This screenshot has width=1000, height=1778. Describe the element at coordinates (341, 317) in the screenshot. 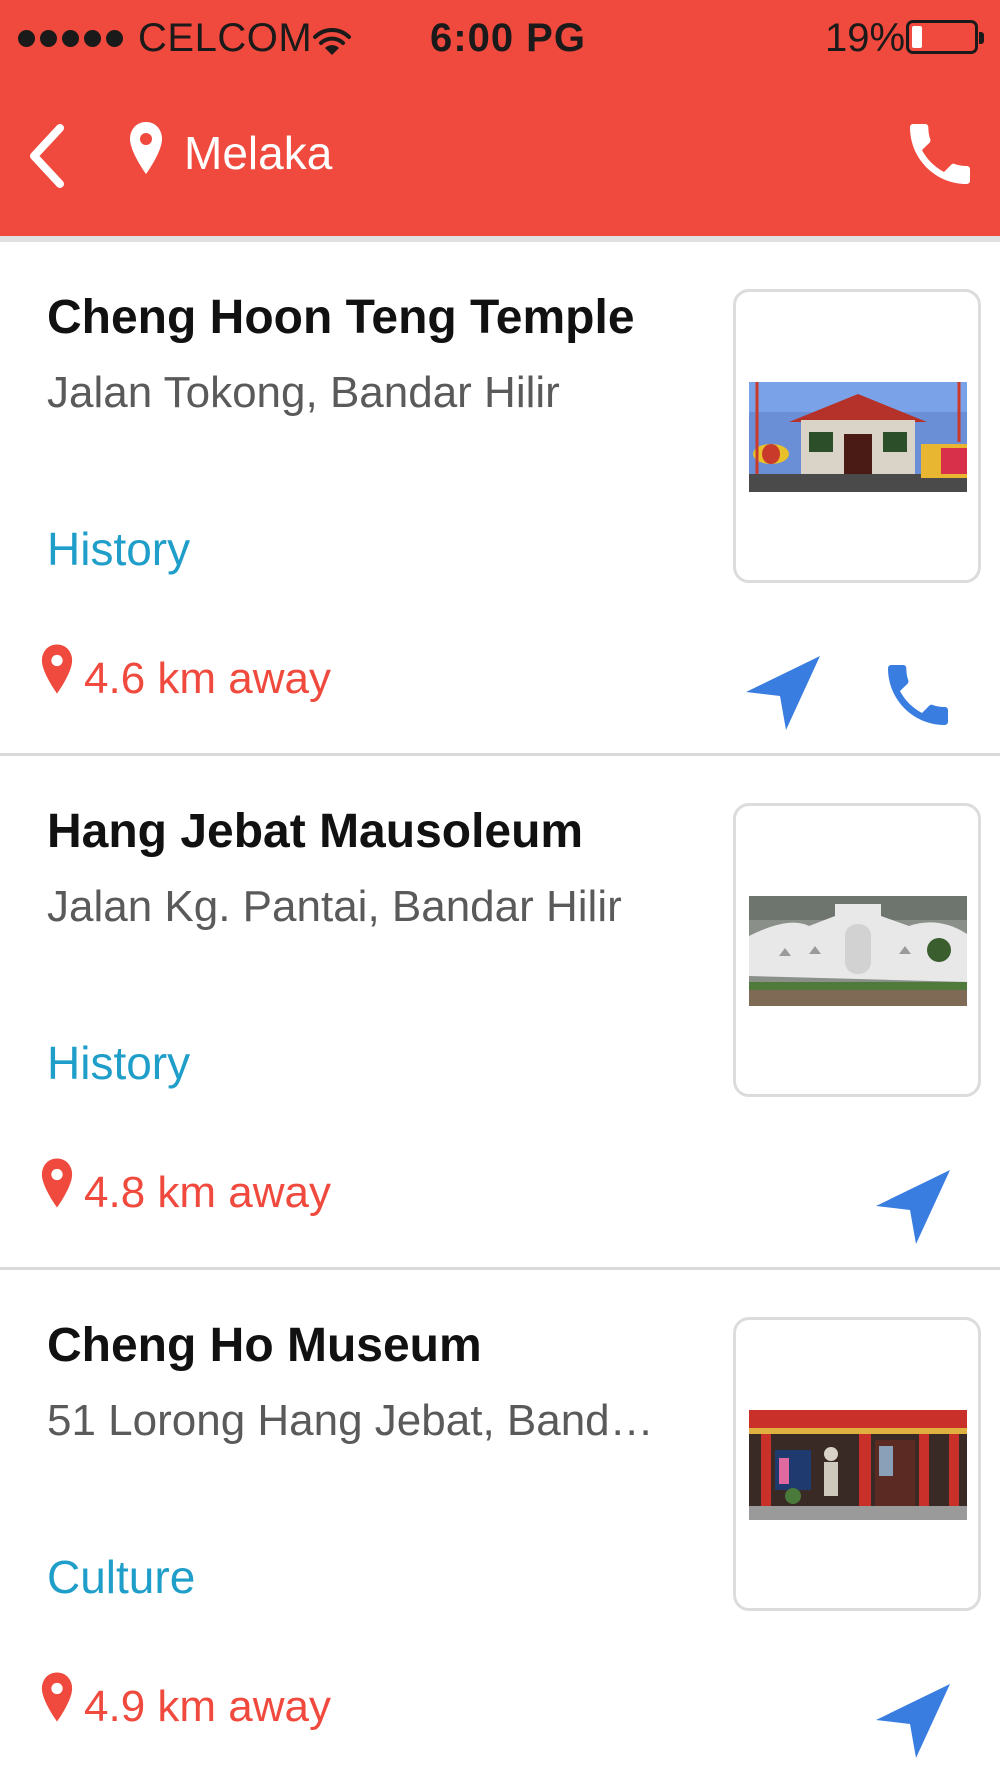

I see `place-name: Cheng Hoon Teng Temple` at that location.